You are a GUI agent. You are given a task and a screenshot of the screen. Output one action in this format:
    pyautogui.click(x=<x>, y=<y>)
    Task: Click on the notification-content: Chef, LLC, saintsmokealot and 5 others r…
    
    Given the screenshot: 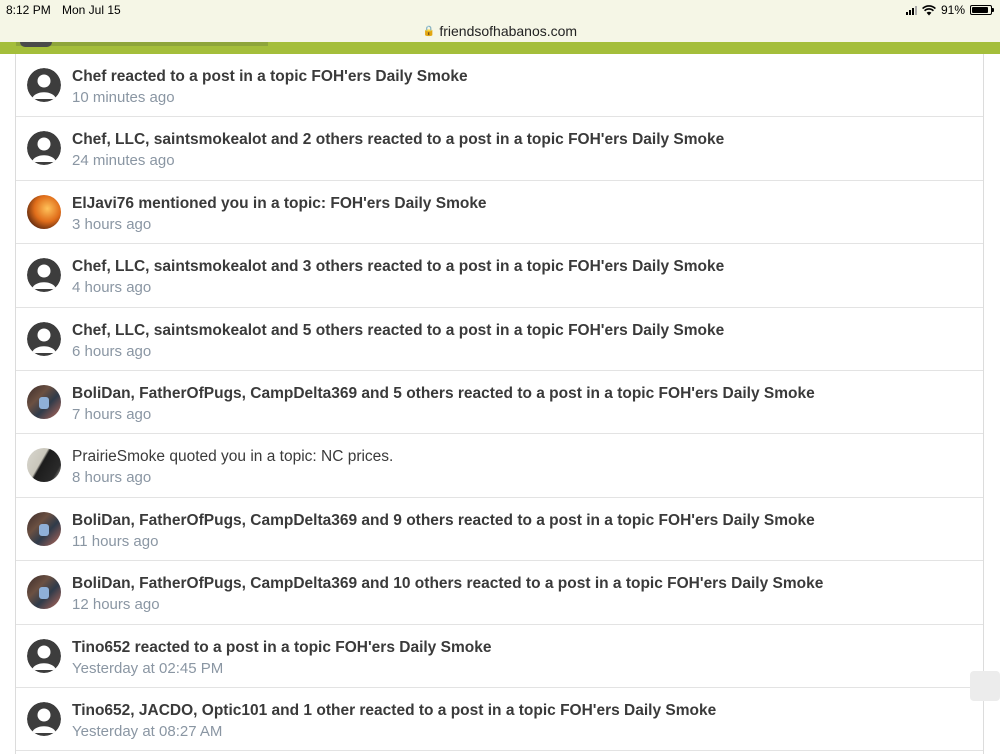 What is the action you would take?
    pyautogui.click(x=522, y=341)
    